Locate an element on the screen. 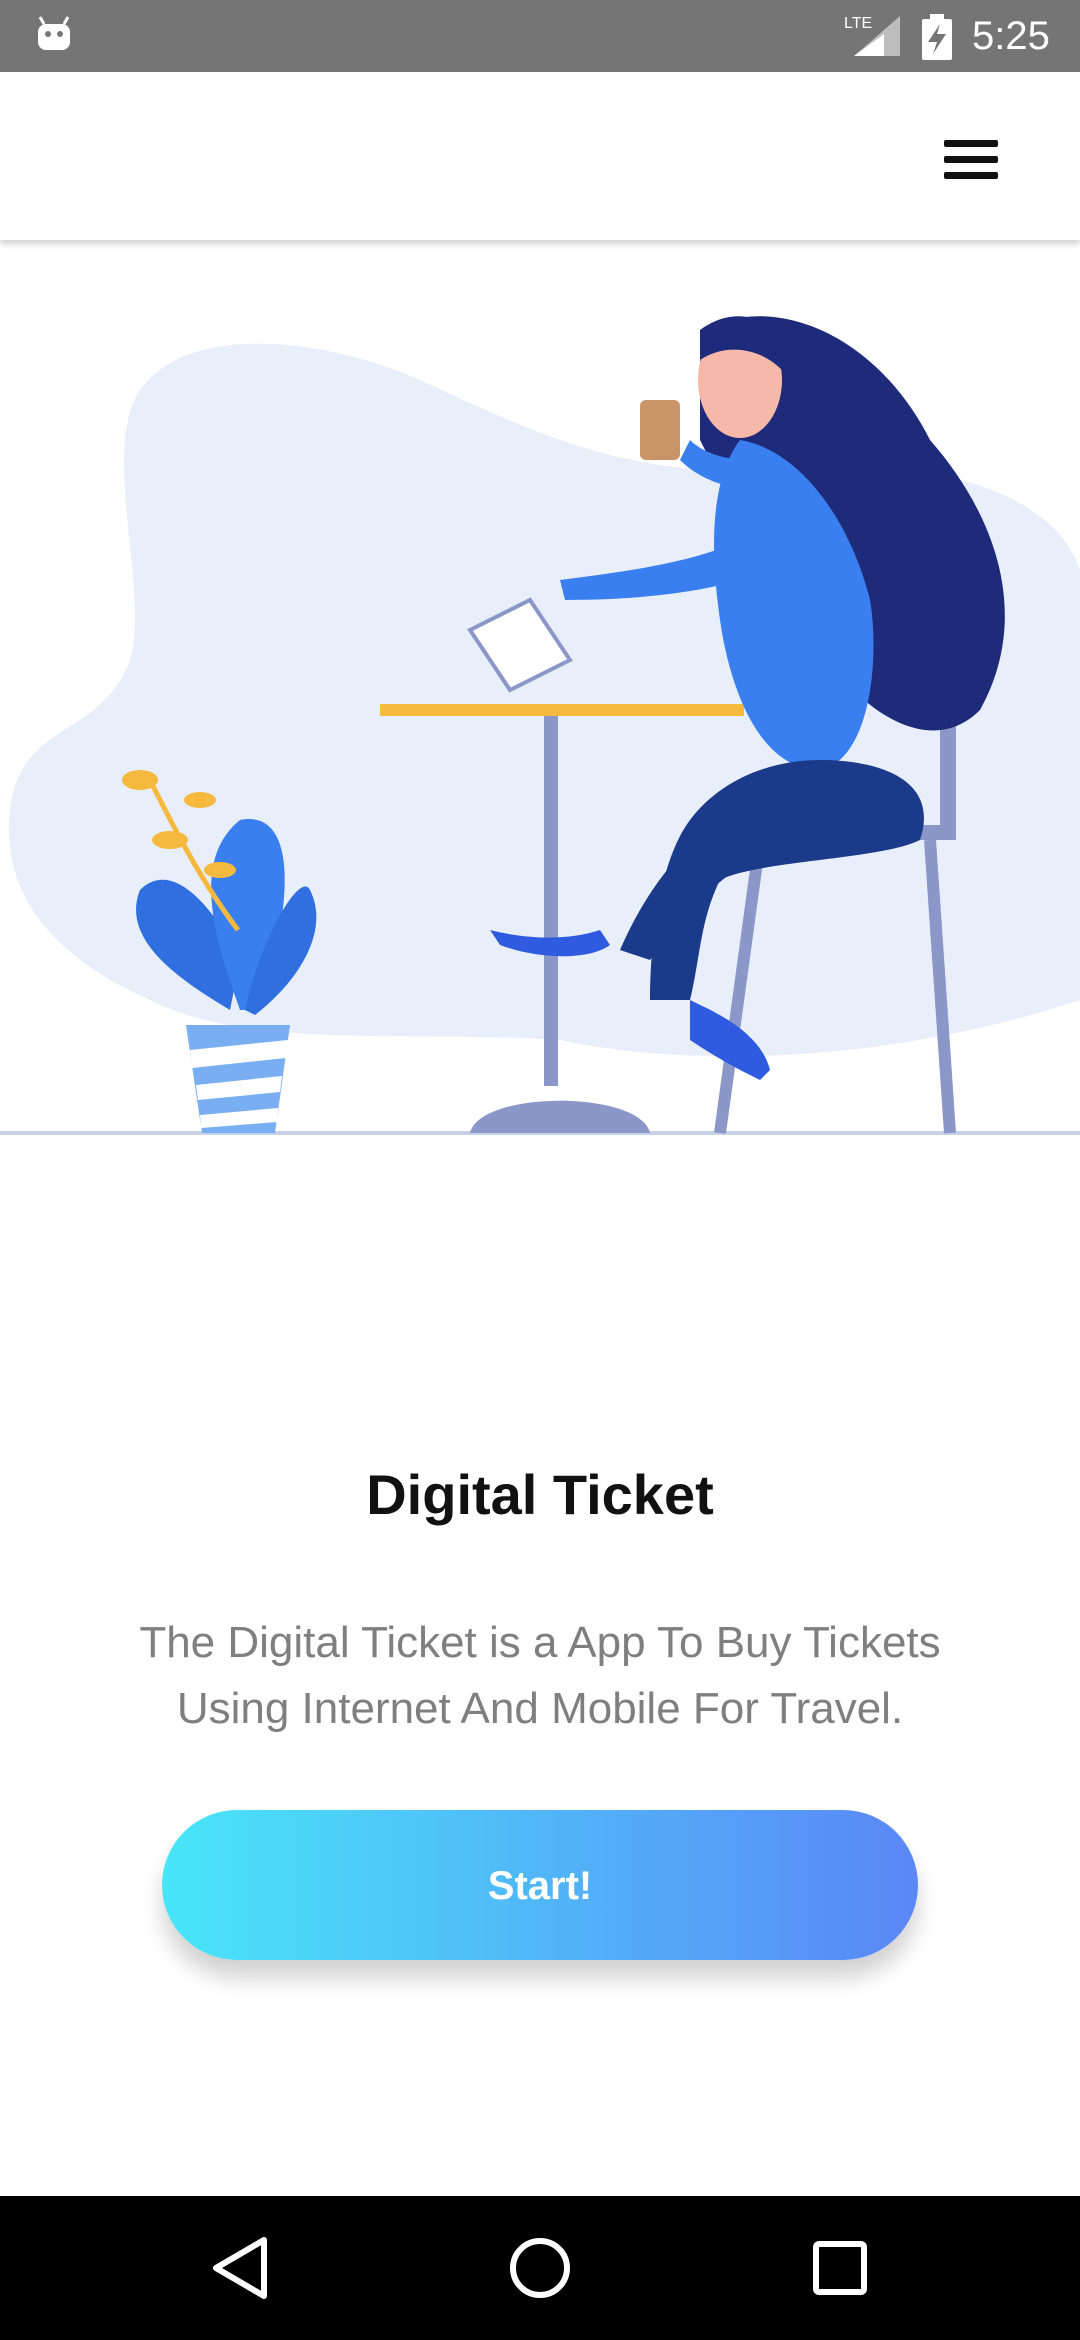  recents-icon is located at coordinates (840, 2268).